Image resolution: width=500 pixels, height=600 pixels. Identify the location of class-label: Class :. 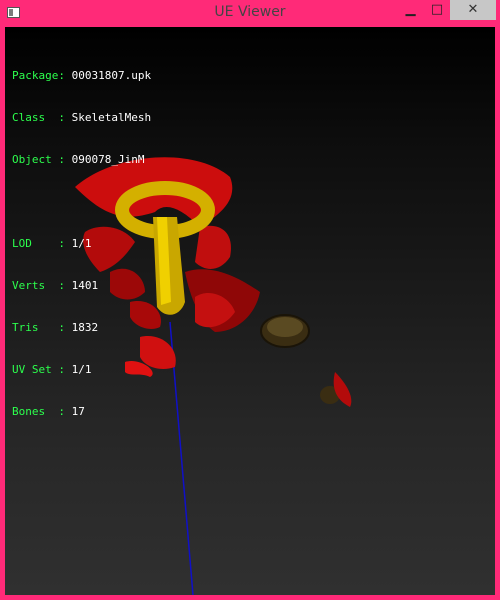
(38, 117).